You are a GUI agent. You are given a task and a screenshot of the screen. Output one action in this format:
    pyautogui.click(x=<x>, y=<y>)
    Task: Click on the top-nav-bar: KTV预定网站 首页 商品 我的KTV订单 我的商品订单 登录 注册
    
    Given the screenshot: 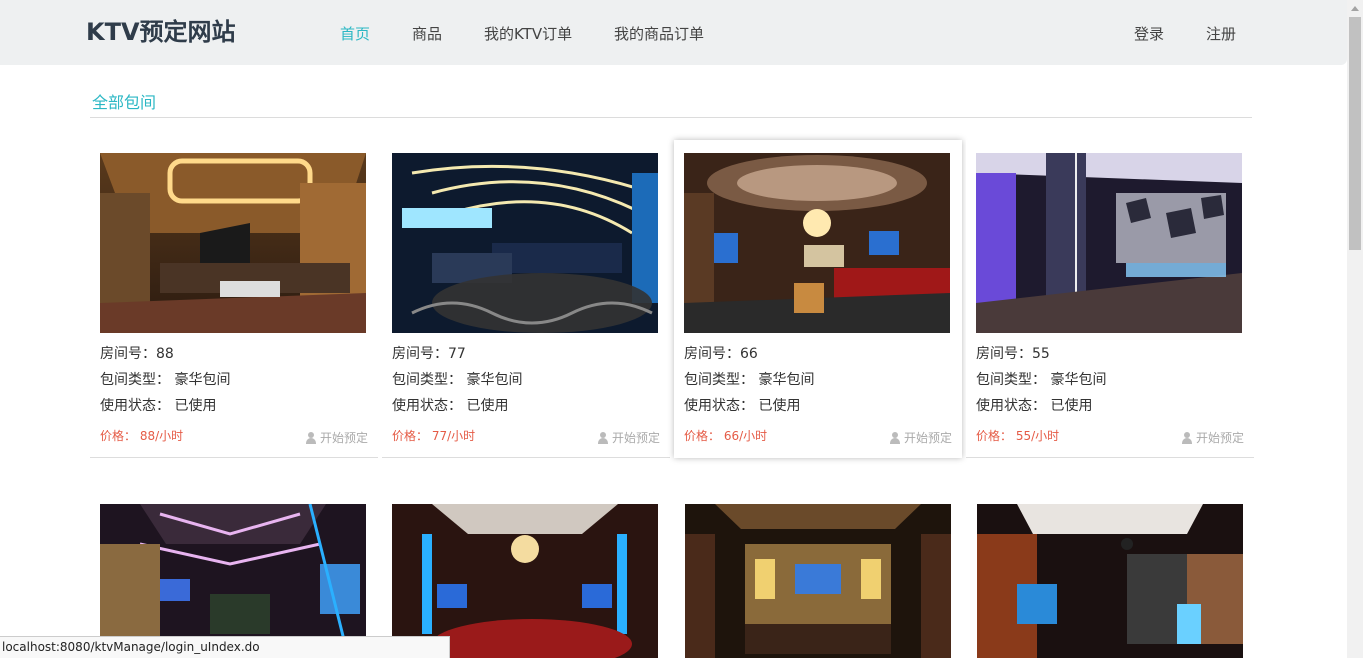 What is the action you would take?
    pyautogui.click(x=673, y=32)
    